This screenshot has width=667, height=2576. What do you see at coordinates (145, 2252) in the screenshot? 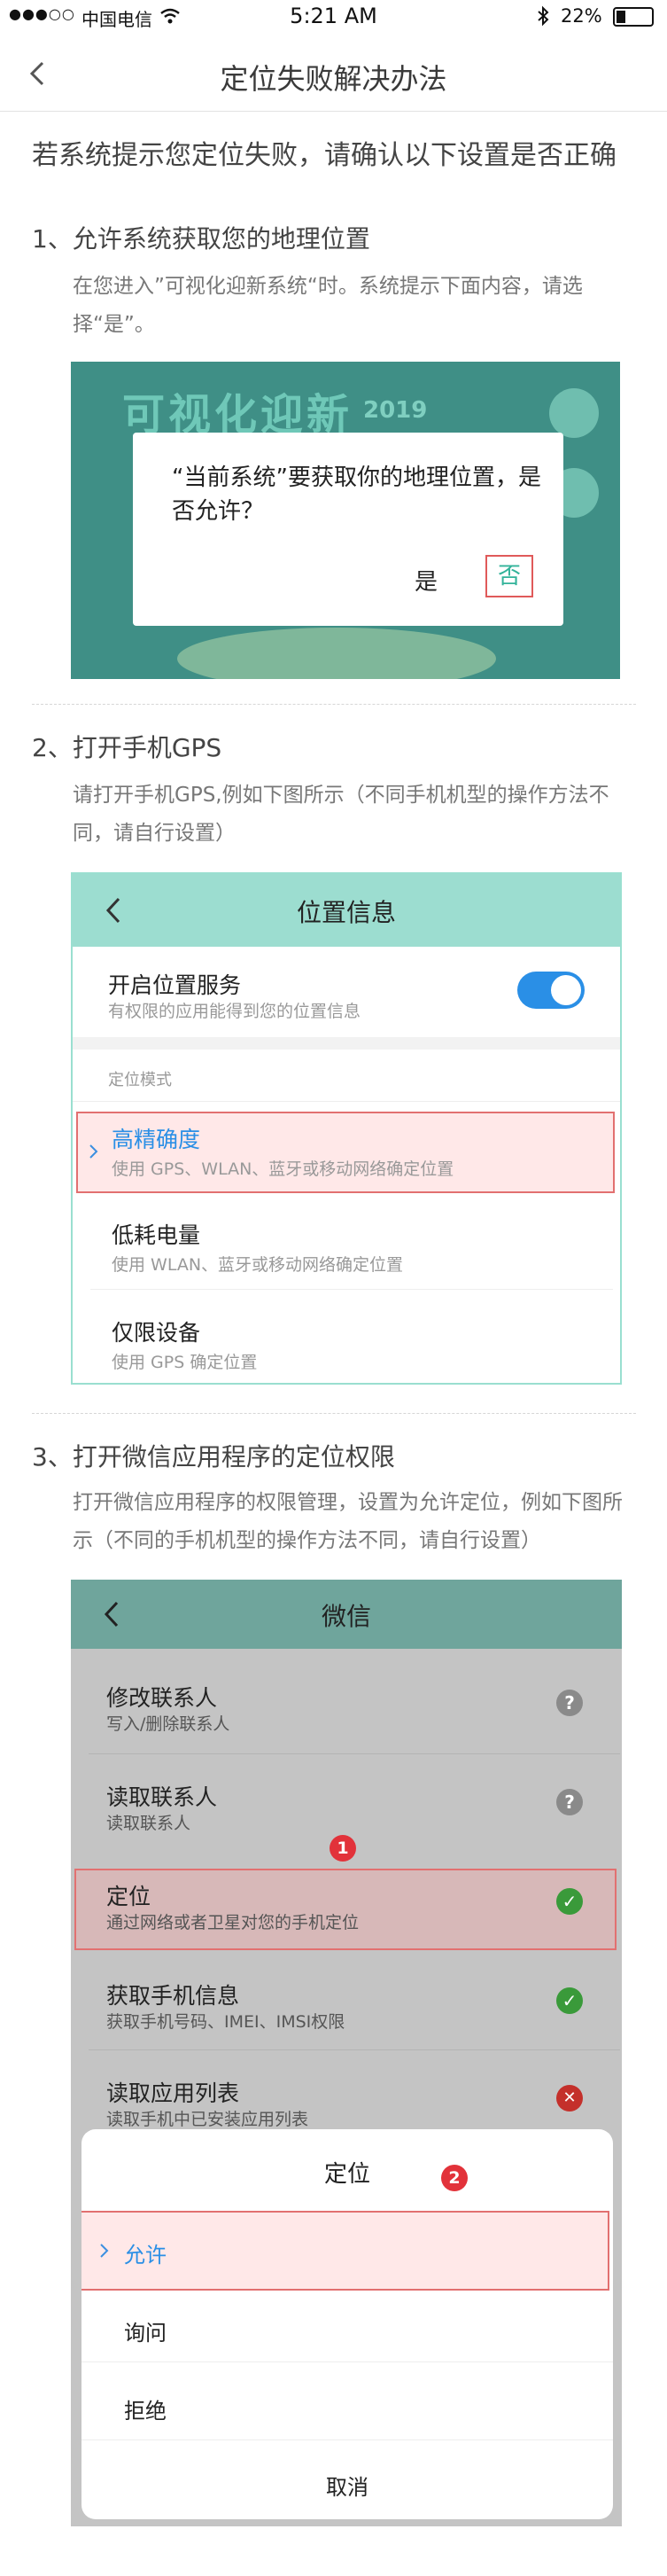
I see `option-allow: 允许` at bounding box center [145, 2252].